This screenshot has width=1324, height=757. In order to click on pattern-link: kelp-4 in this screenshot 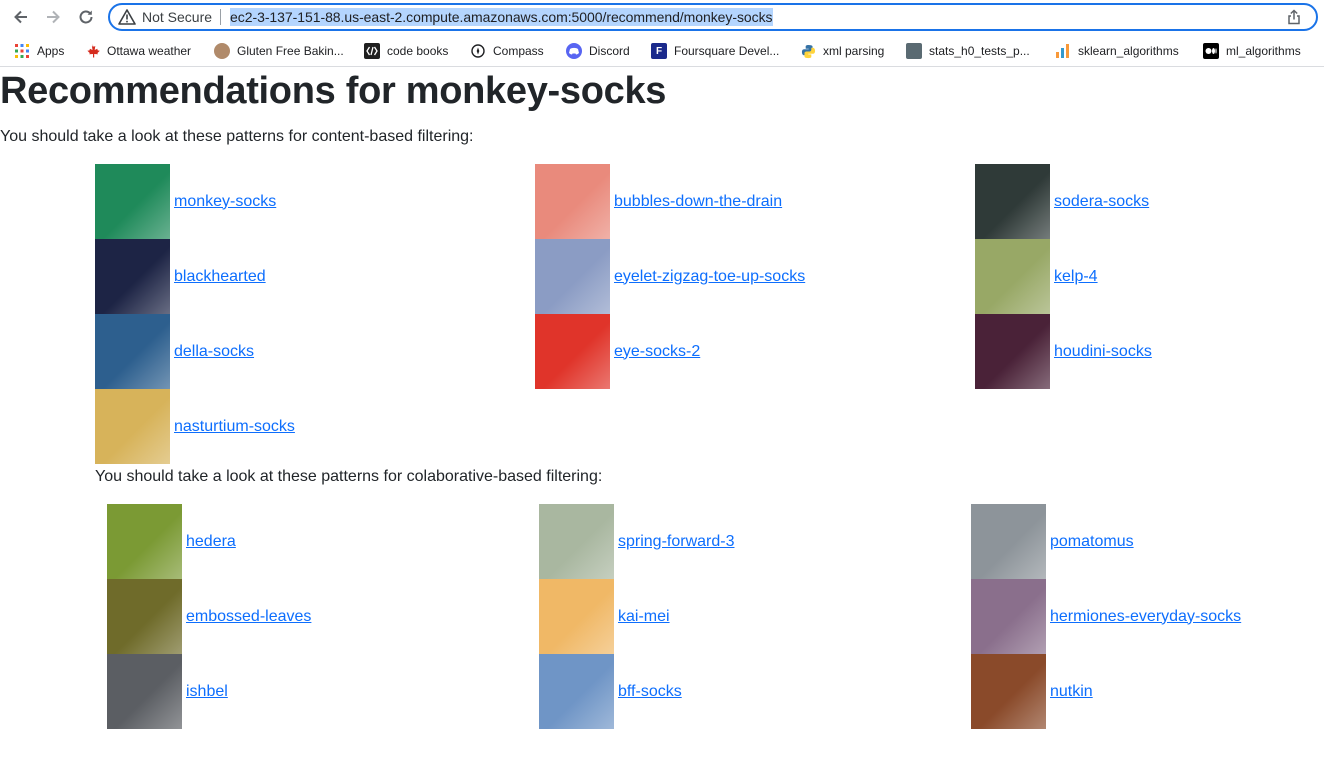, I will do `click(1074, 277)`.